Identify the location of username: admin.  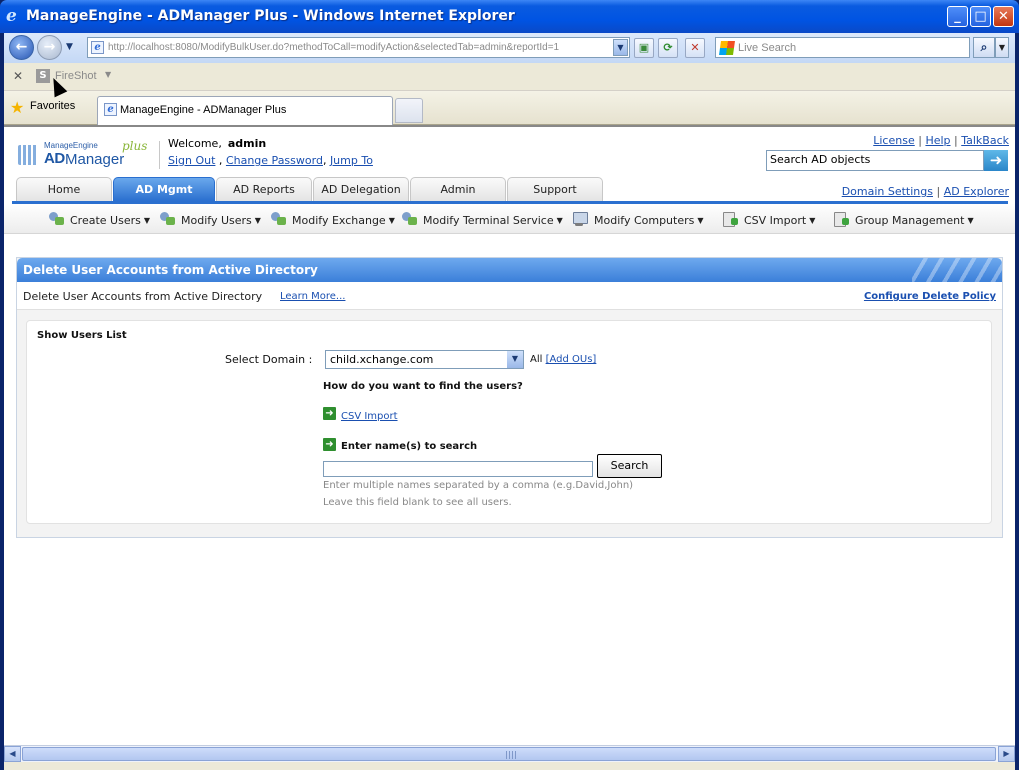
(247, 143).